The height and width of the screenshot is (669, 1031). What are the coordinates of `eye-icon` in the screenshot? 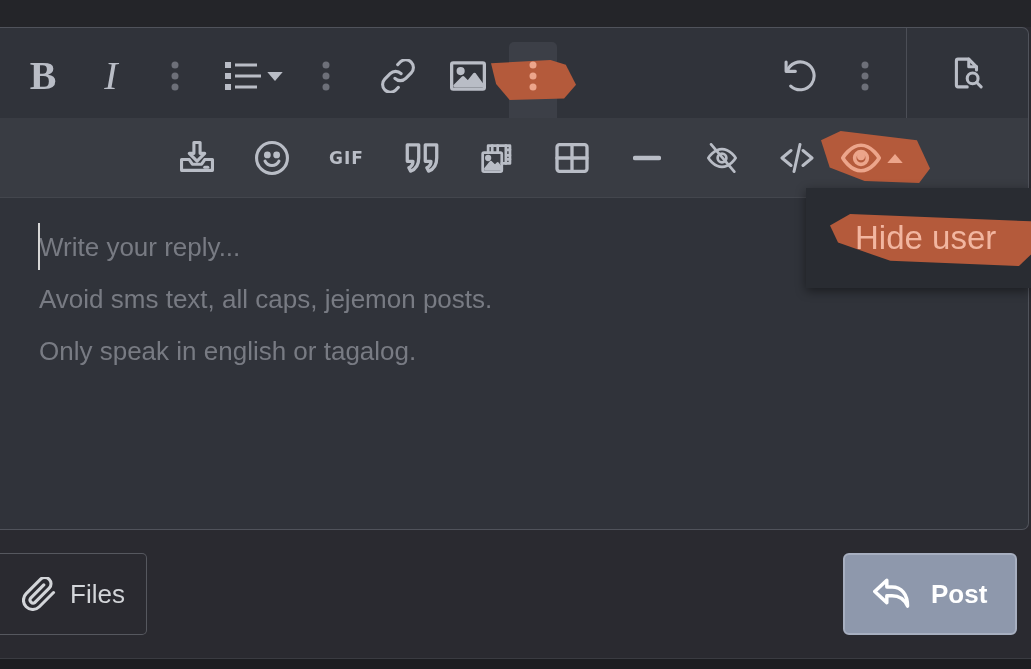 It's located at (860, 158).